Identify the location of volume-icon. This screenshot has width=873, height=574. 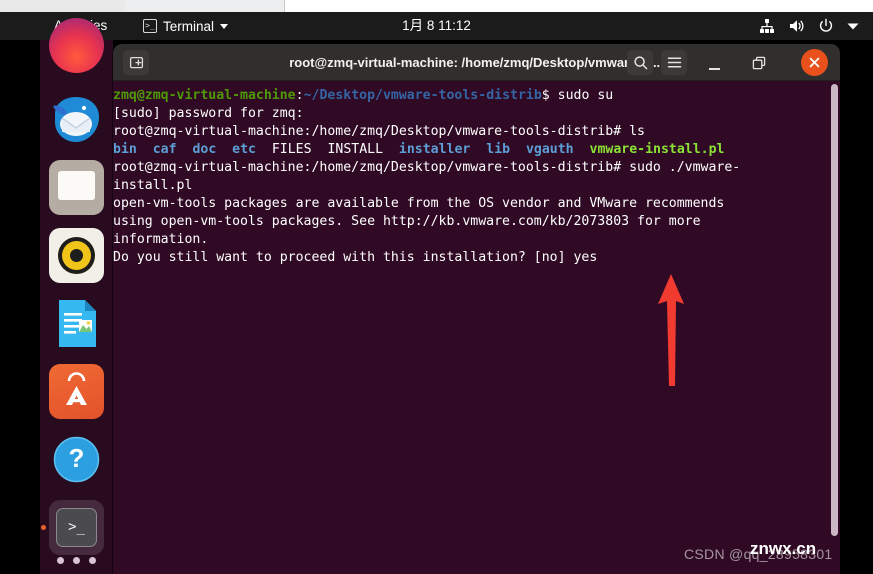
(796, 26).